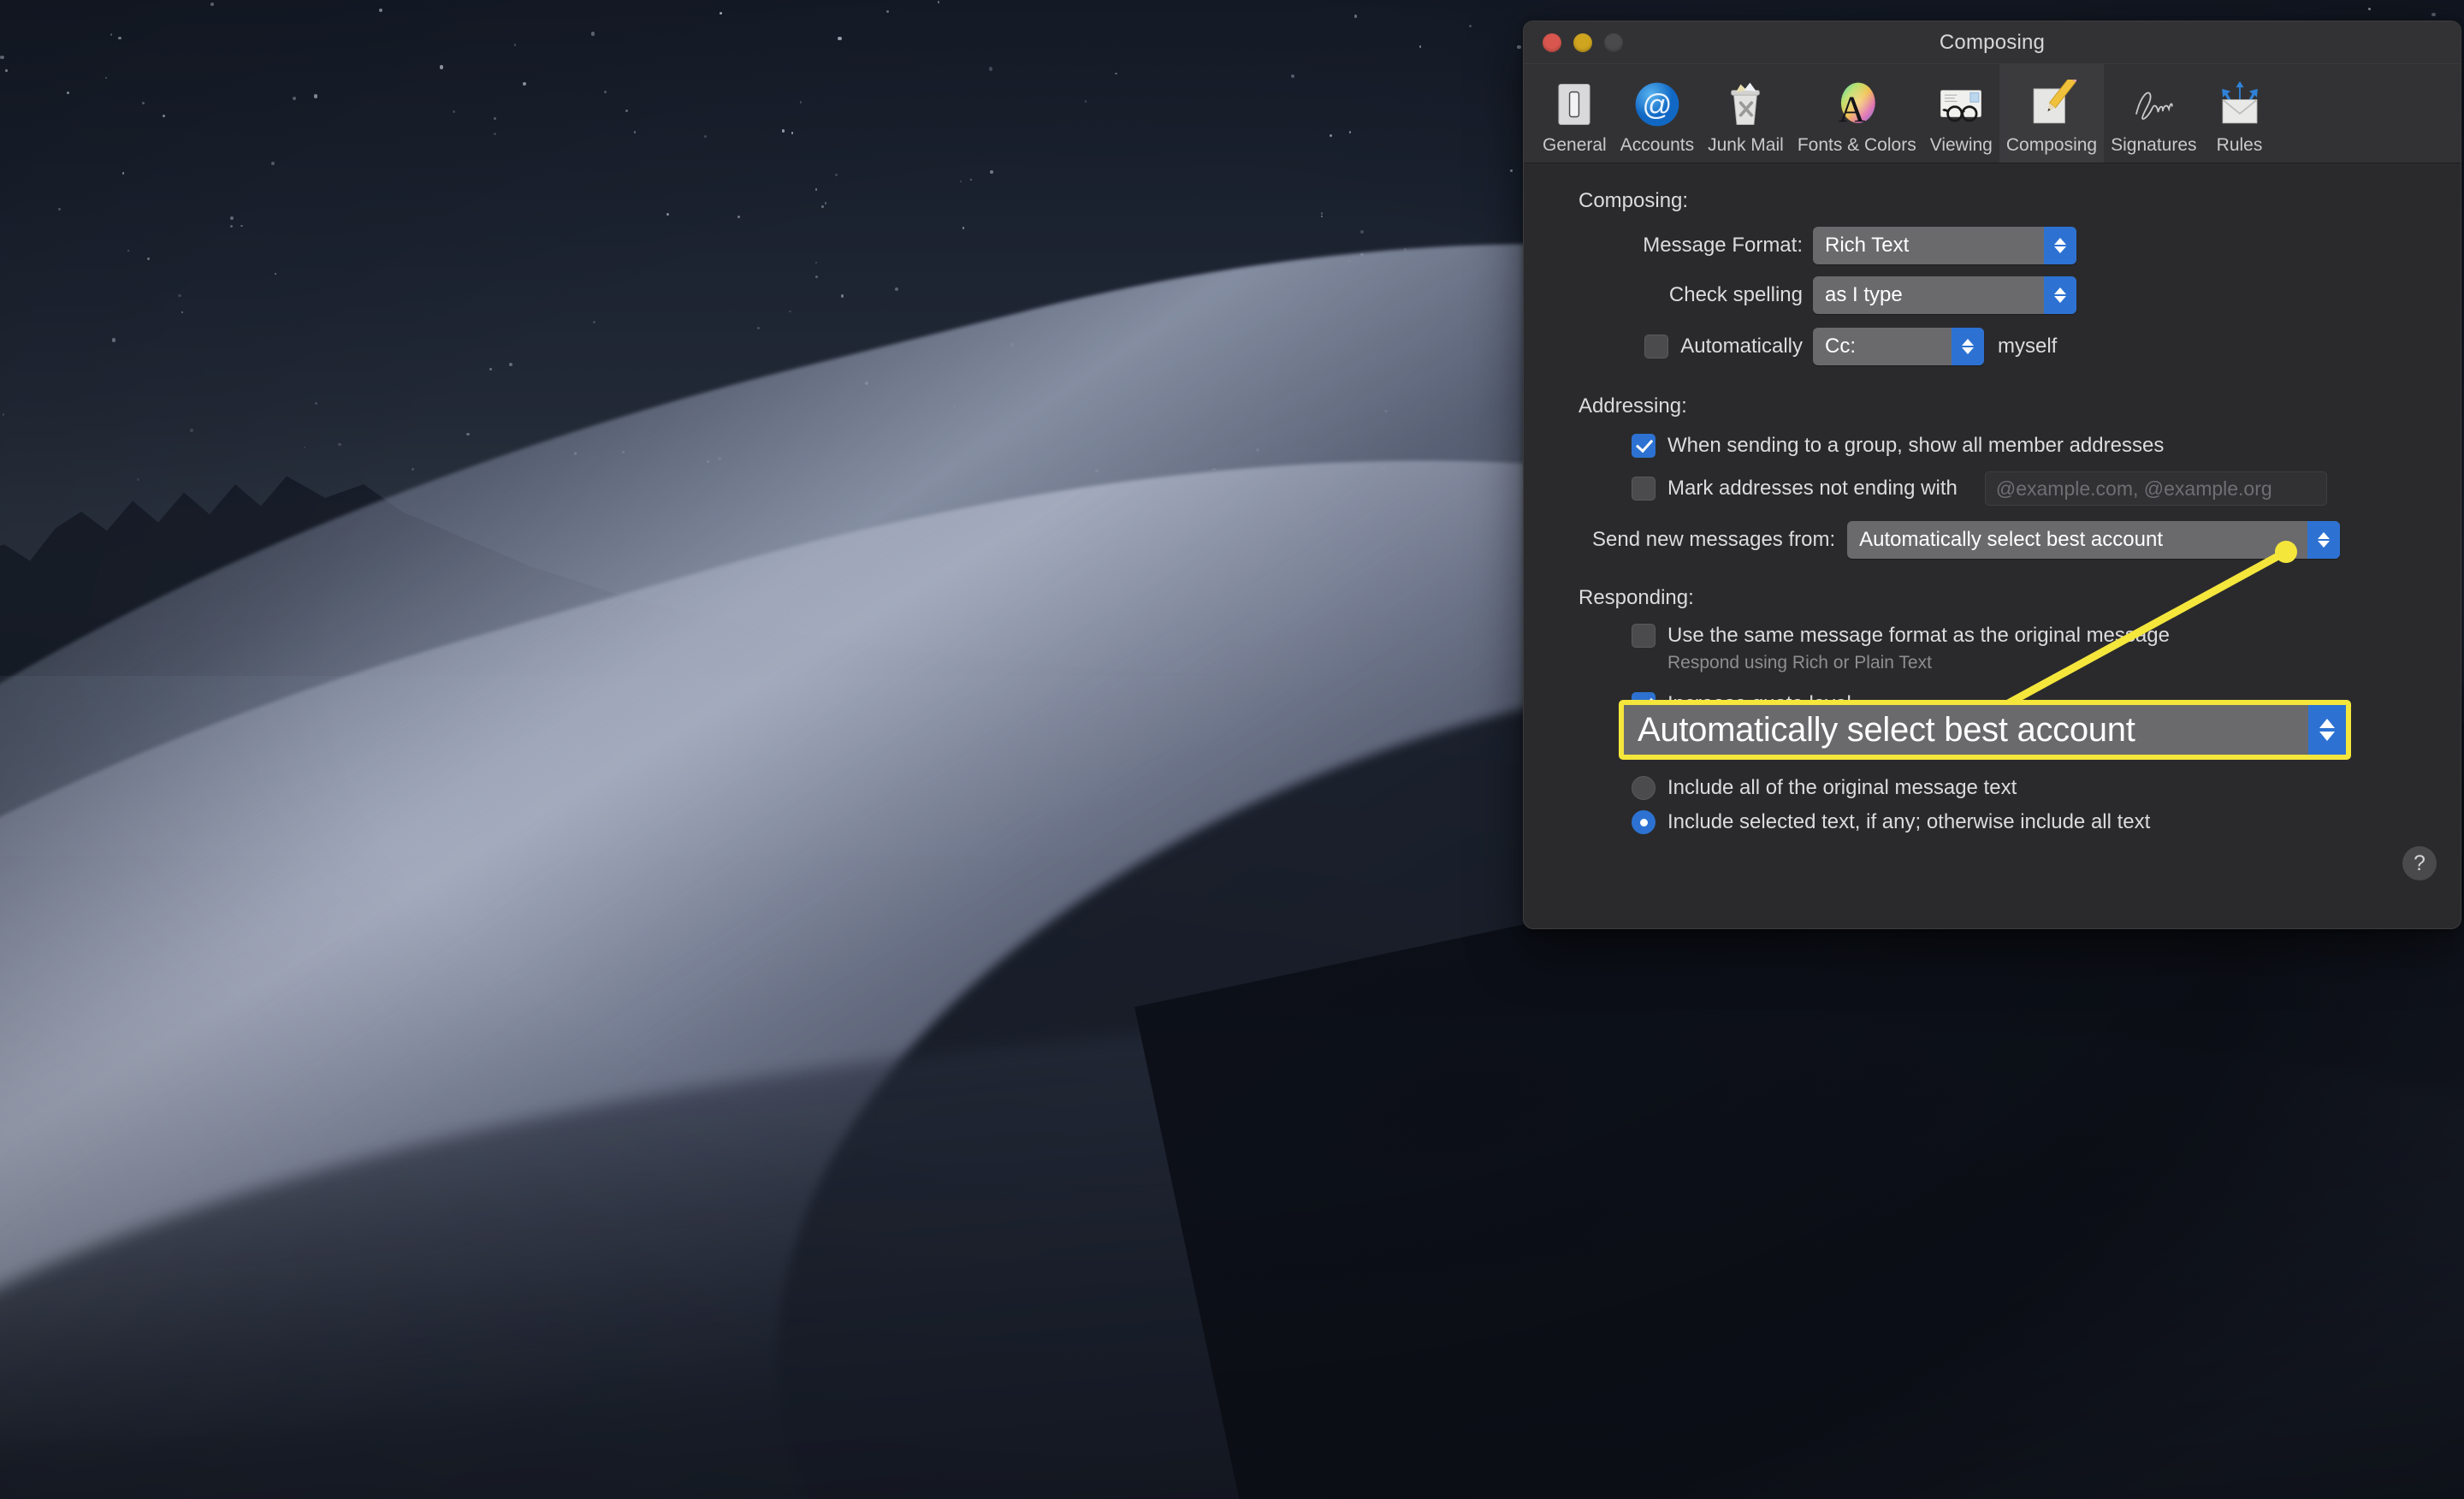 The image size is (2464, 1499). Describe the element at coordinates (1746, 145) in the screenshot. I see `toolbar-item-label: Junk Mail` at that location.